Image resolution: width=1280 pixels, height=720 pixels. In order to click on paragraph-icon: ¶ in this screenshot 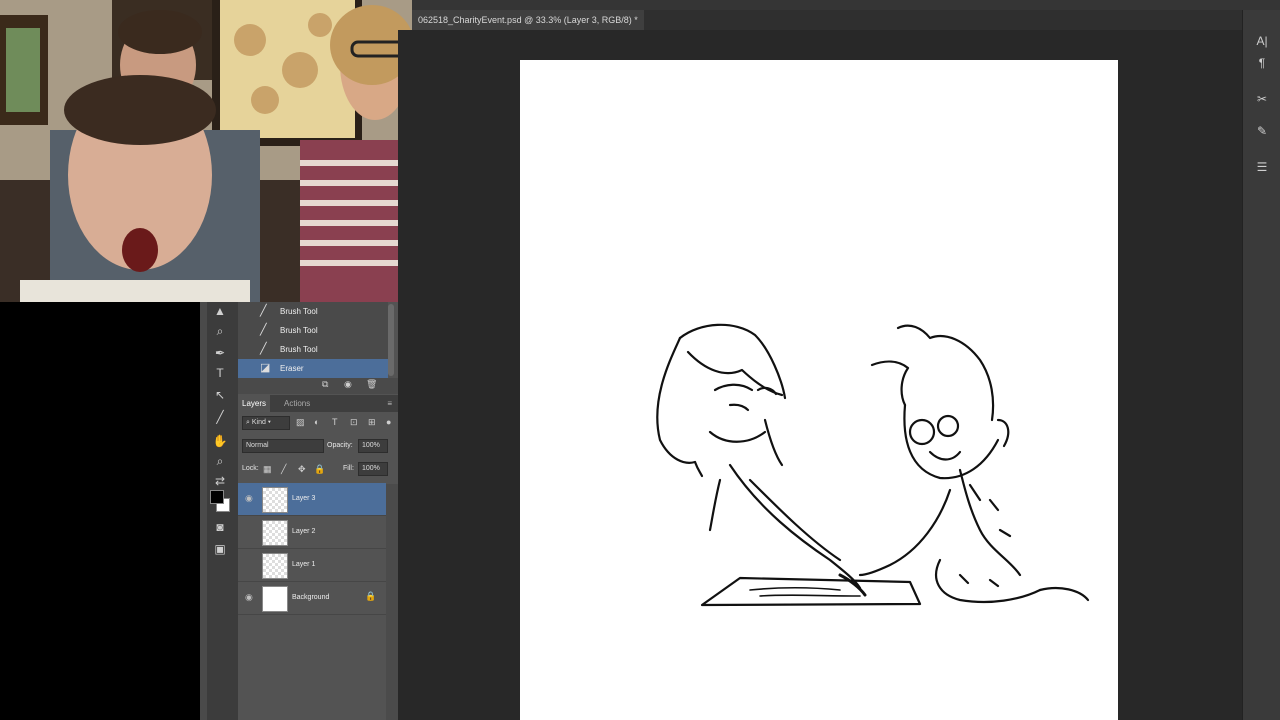, I will do `click(1262, 63)`.